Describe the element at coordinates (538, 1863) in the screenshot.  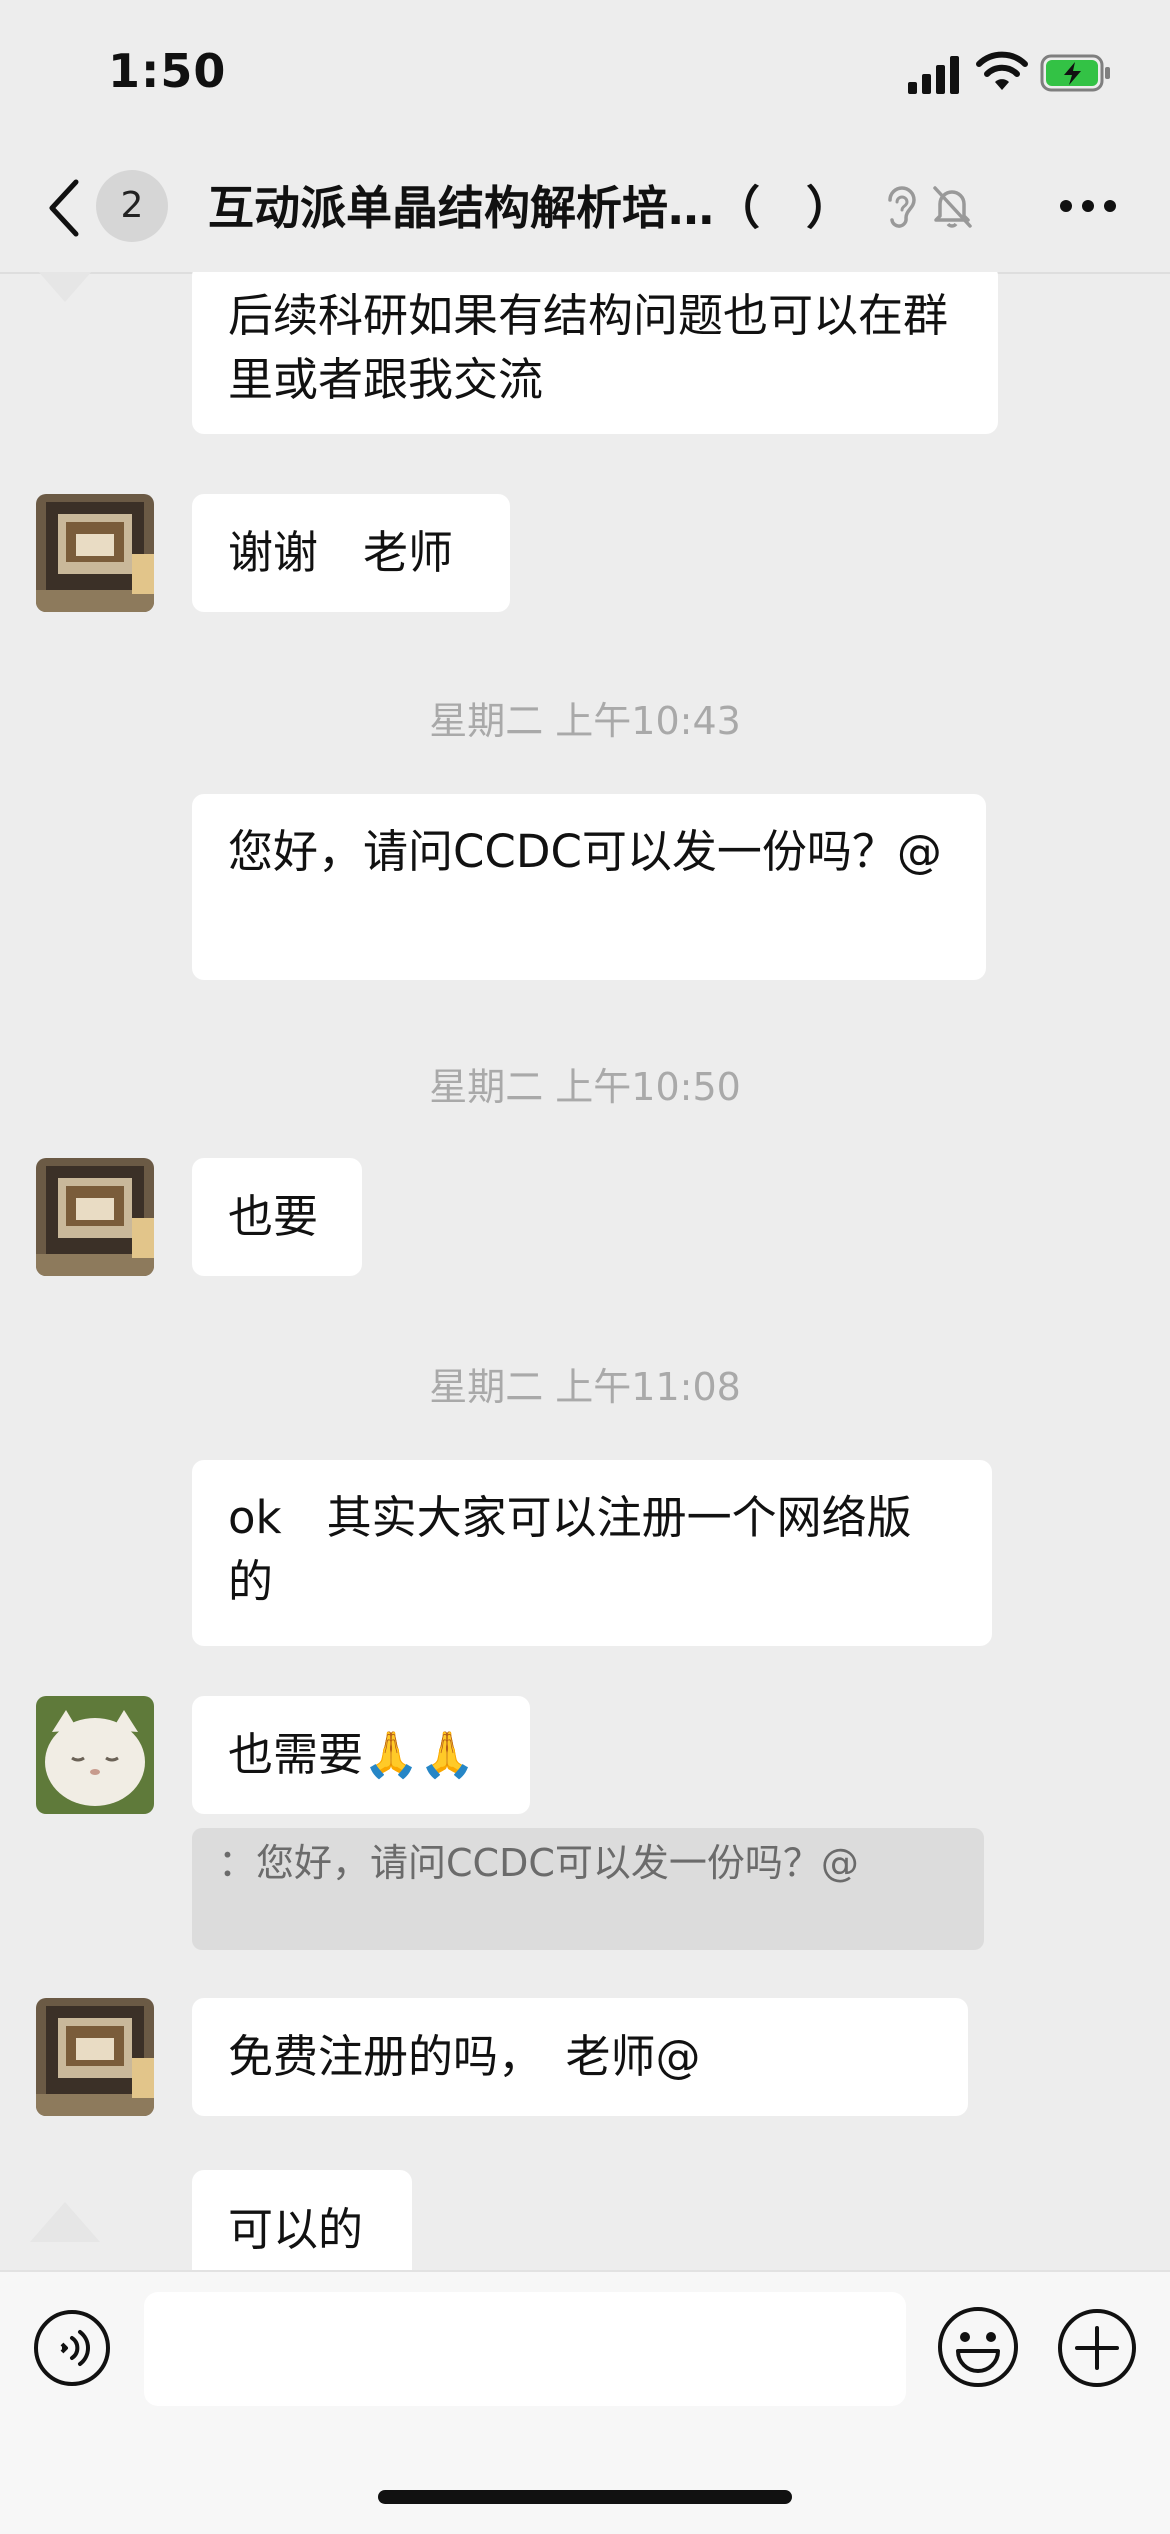
I see `quote-text: ：您好，请问CCDC可以发一份吗？@` at that location.